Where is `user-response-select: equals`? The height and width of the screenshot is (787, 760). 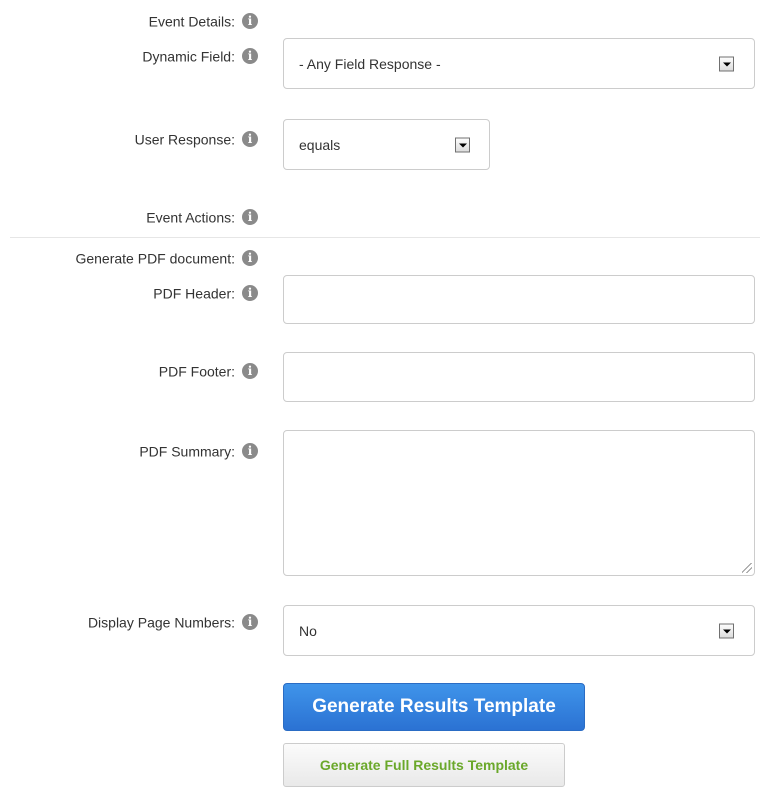 user-response-select: equals is located at coordinates (386, 144).